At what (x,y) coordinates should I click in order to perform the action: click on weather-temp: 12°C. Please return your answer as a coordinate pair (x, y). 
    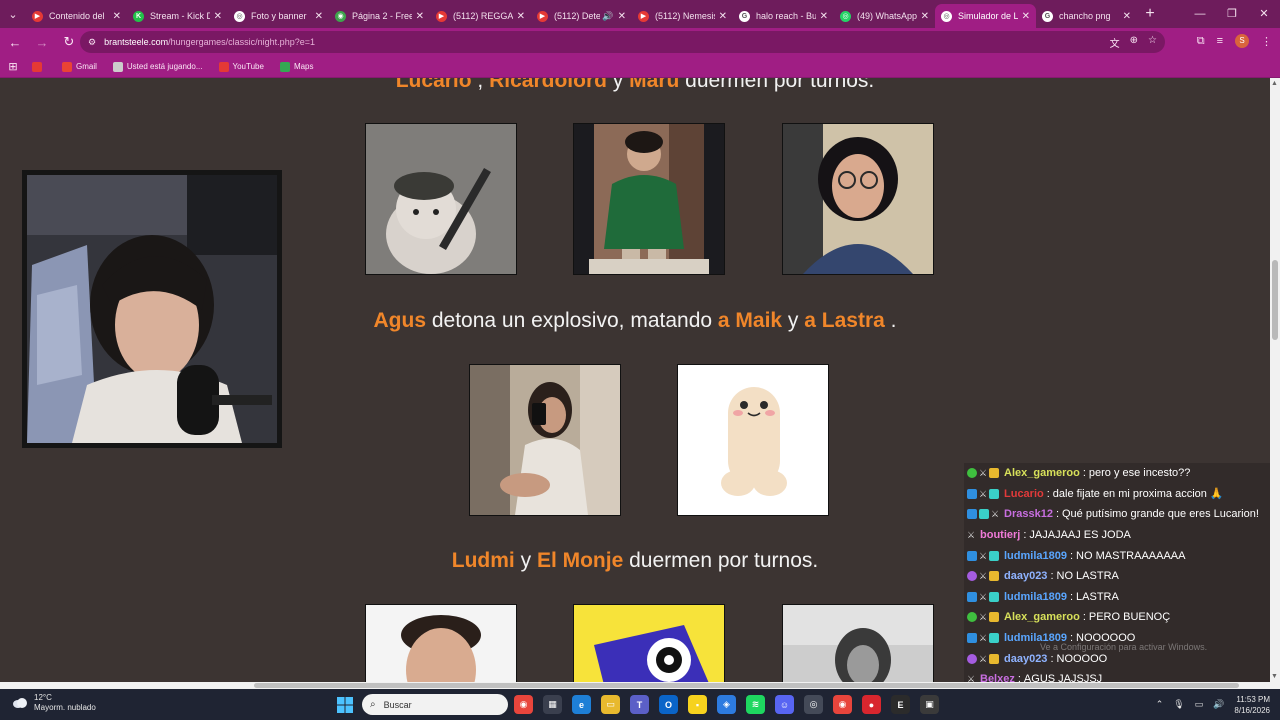
    Looking at the image, I should click on (43, 697).